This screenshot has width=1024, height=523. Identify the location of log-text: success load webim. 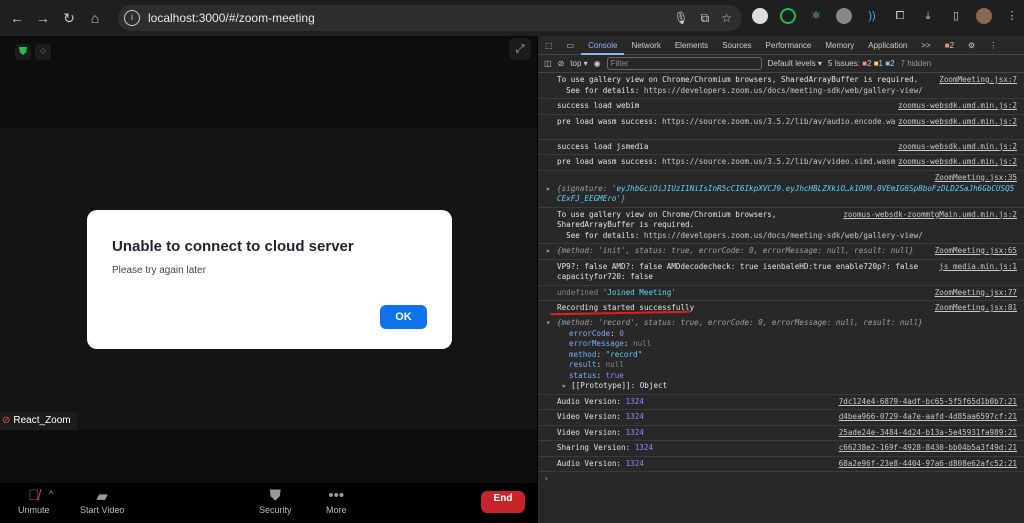
(598, 105).